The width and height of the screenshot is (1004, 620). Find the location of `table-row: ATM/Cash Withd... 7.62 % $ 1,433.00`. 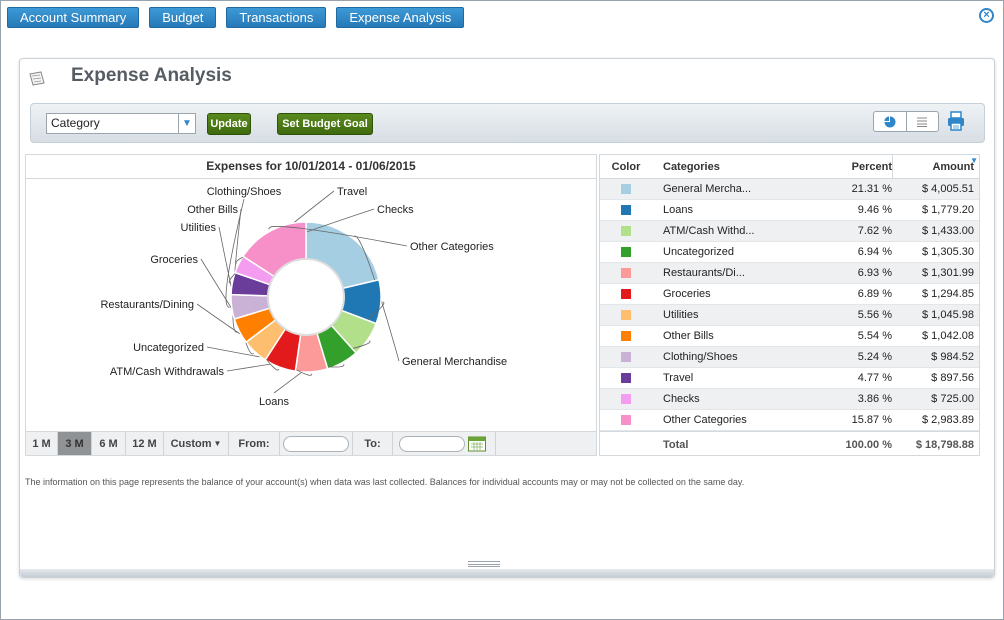

table-row: ATM/Cash Withd... 7.62 % $ 1,433.00 is located at coordinates (789, 231).